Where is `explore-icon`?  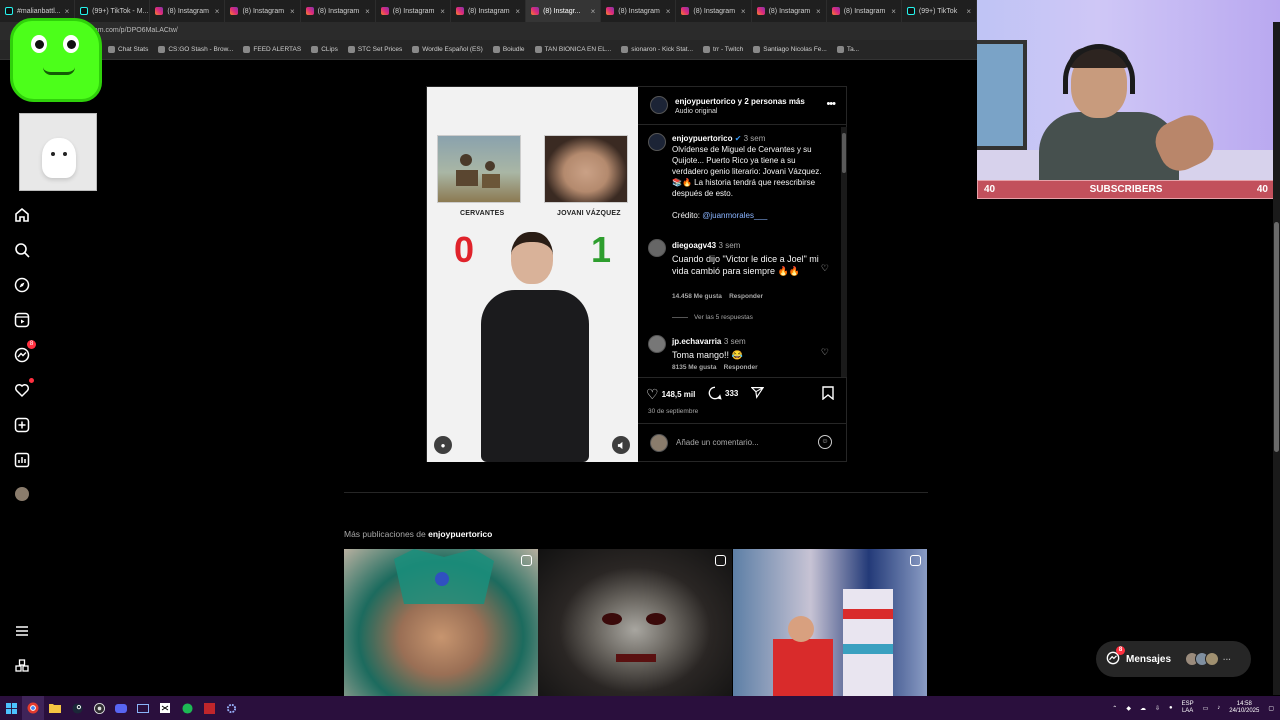 explore-icon is located at coordinates (22, 285).